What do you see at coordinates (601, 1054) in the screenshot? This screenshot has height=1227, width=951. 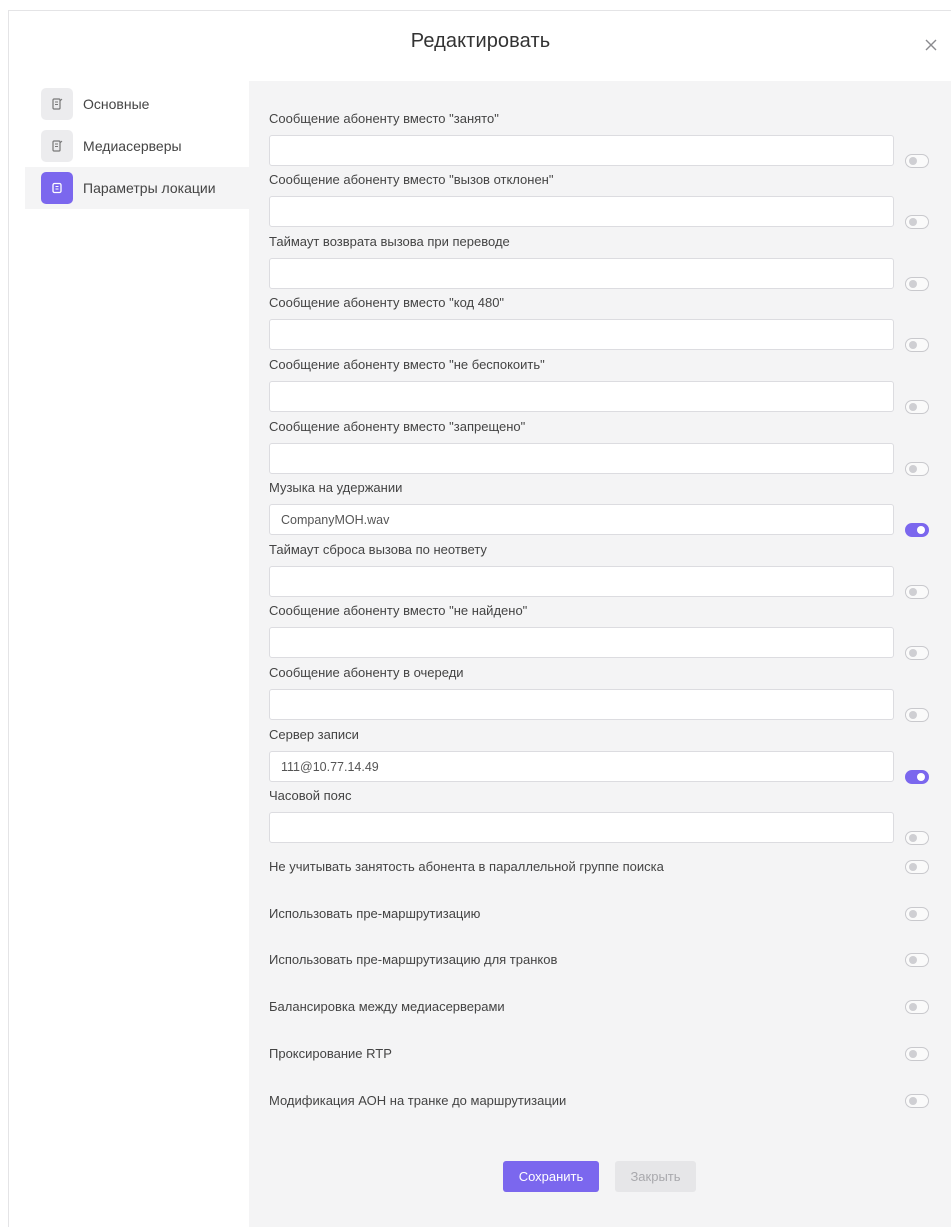 I see `switch-row-rtp-proxy: Проксирование RTP` at bounding box center [601, 1054].